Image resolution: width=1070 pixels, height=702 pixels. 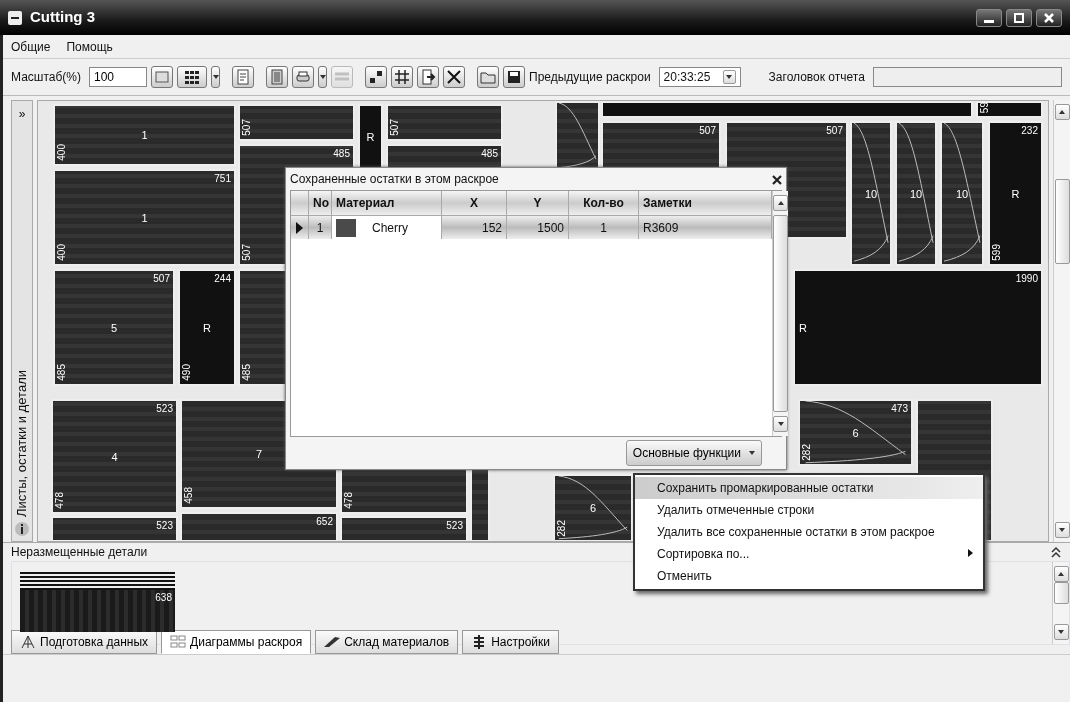 What do you see at coordinates (207, 327) in the screenshot?
I see `remnant-piece: 244 490 R` at bounding box center [207, 327].